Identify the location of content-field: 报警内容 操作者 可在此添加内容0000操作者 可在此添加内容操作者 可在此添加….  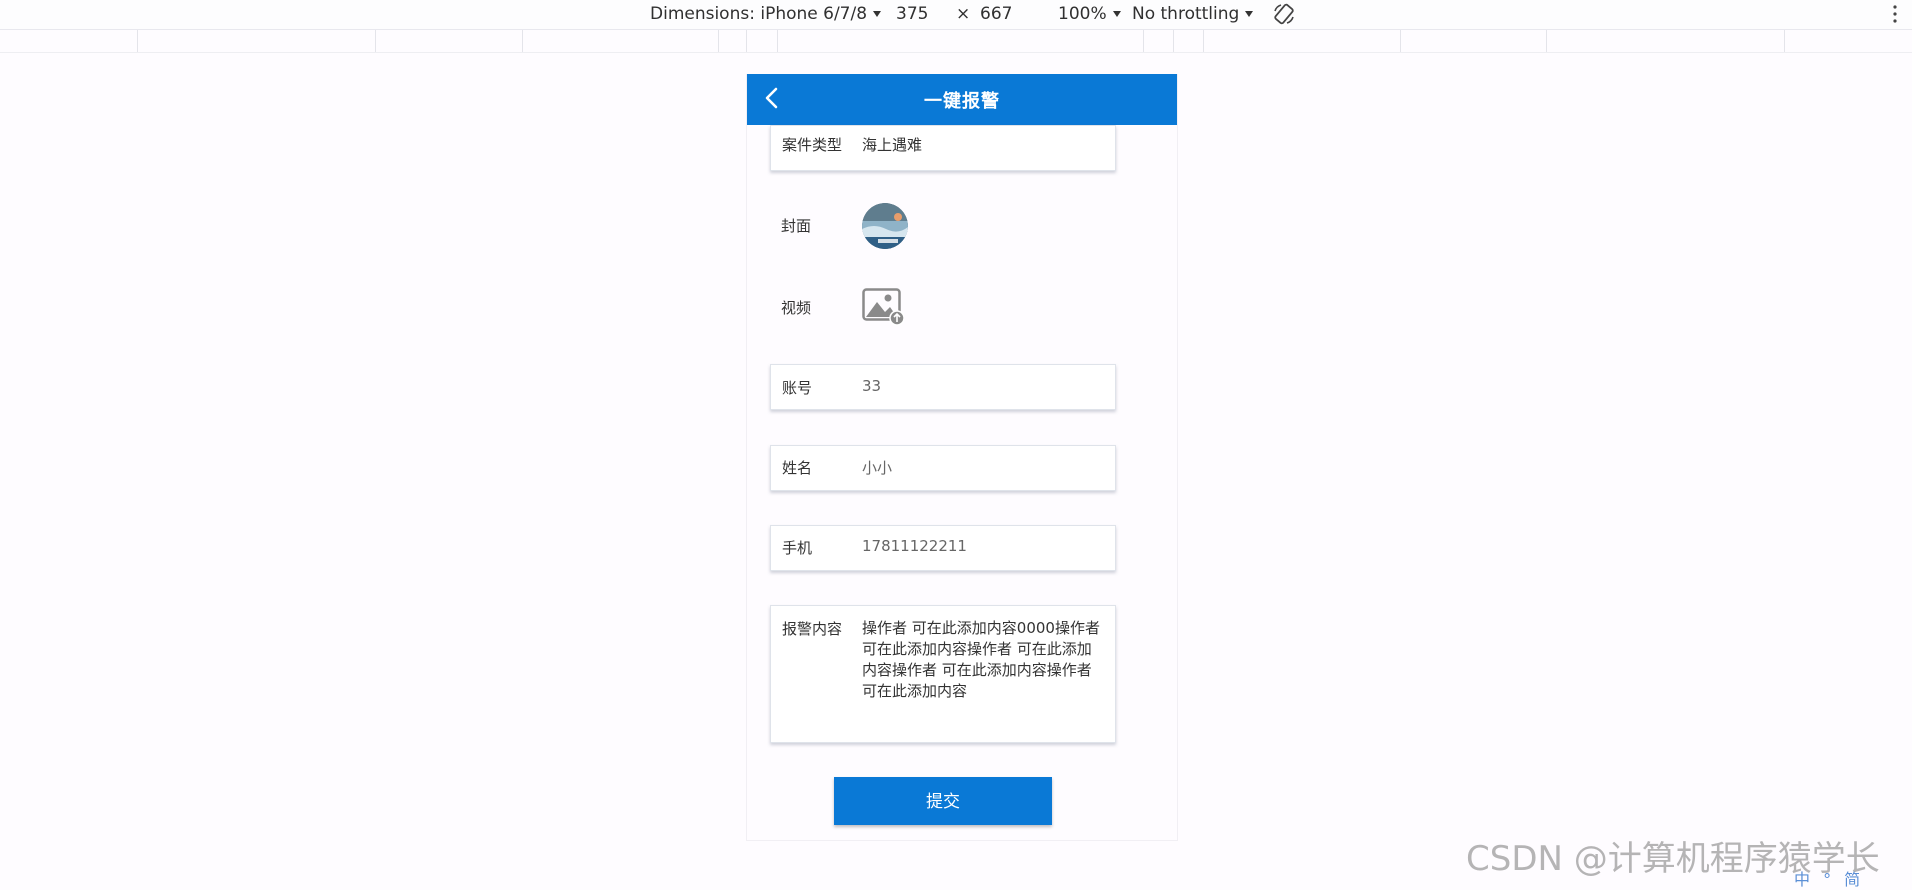
(943, 674).